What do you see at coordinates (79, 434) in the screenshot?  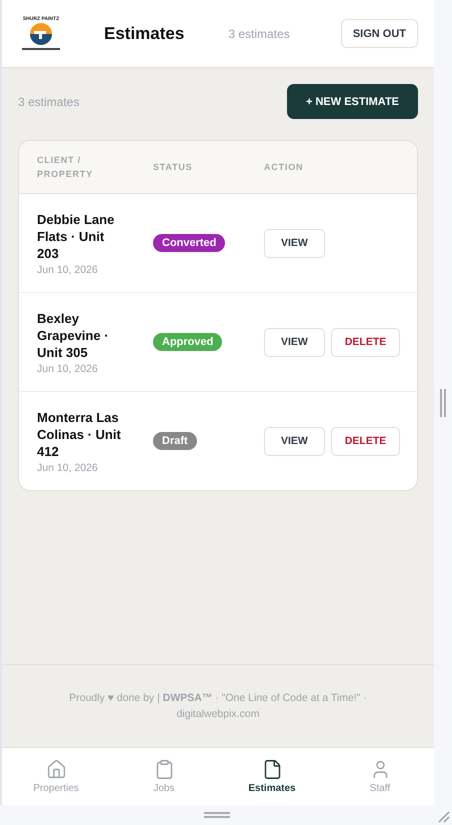 I see `client-name: Monterra Las Colinas · Unit 412` at bounding box center [79, 434].